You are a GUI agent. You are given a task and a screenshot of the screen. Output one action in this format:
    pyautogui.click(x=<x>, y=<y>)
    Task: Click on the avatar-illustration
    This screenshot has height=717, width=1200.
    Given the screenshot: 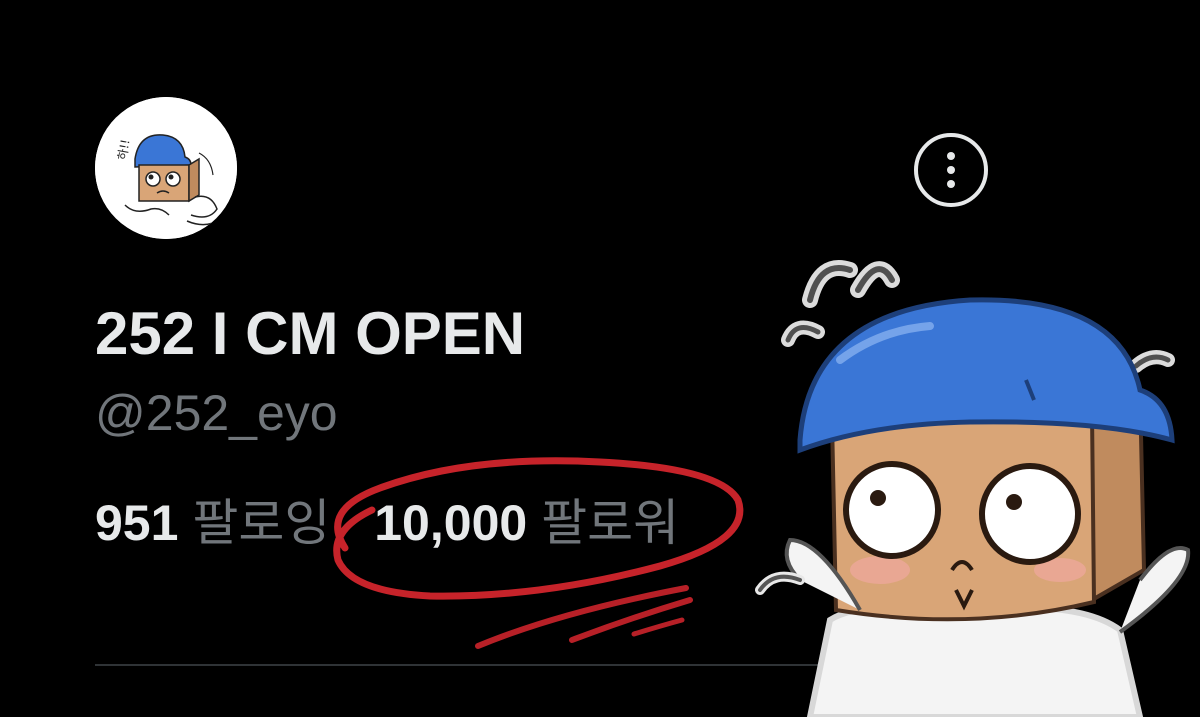 What is the action you would take?
    pyautogui.click(x=166, y=168)
    